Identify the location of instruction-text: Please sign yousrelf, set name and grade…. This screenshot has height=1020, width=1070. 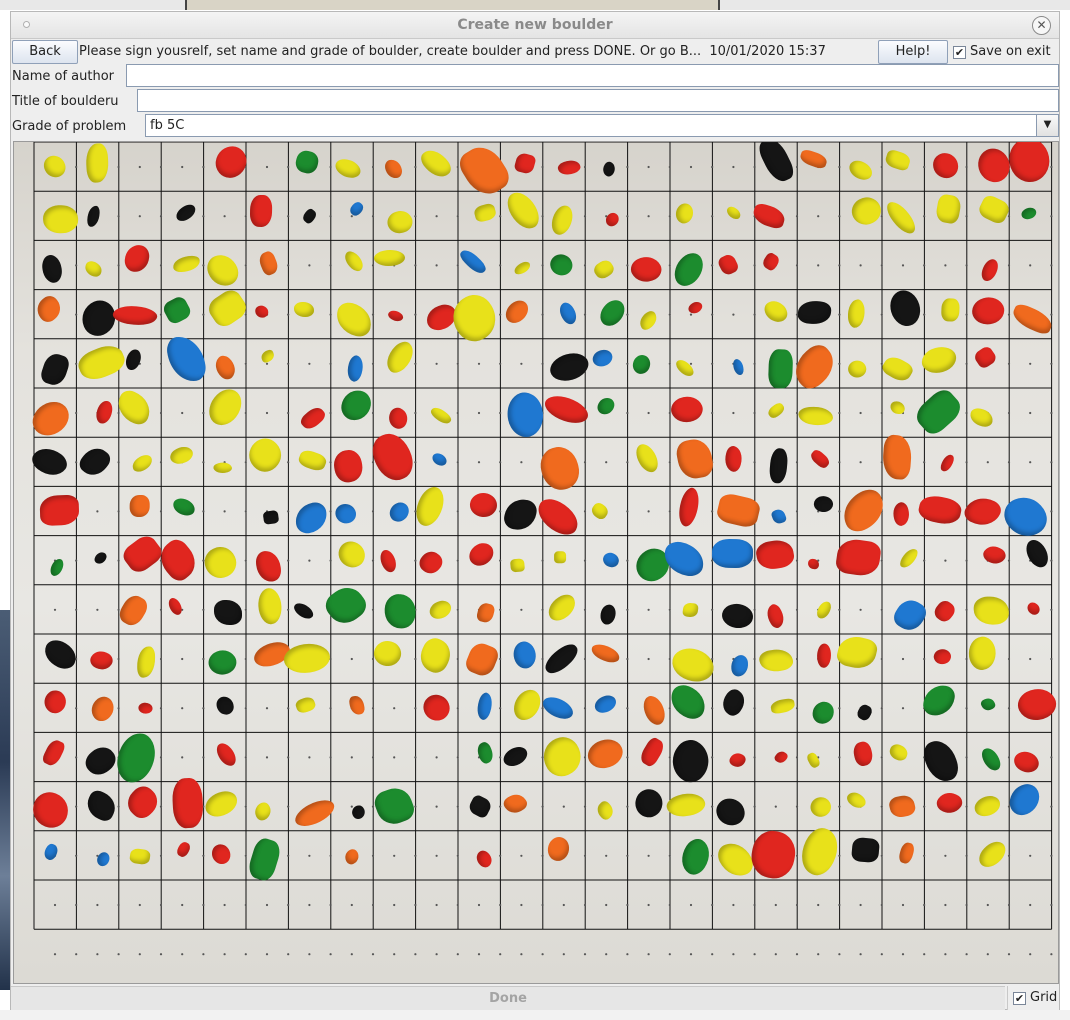
(390, 51).